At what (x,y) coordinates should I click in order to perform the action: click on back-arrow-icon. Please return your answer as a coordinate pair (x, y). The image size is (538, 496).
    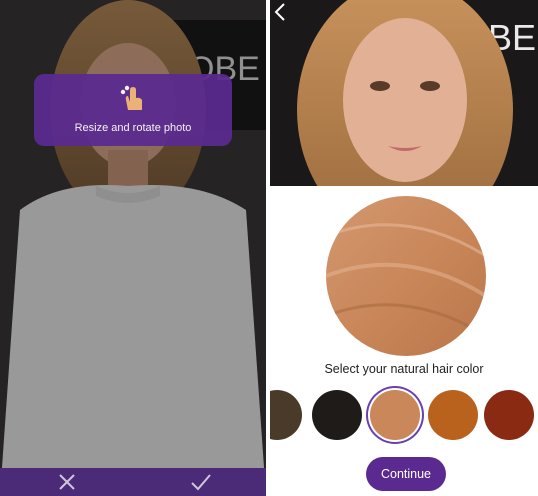
    Looking at the image, I should click on (279, 12).